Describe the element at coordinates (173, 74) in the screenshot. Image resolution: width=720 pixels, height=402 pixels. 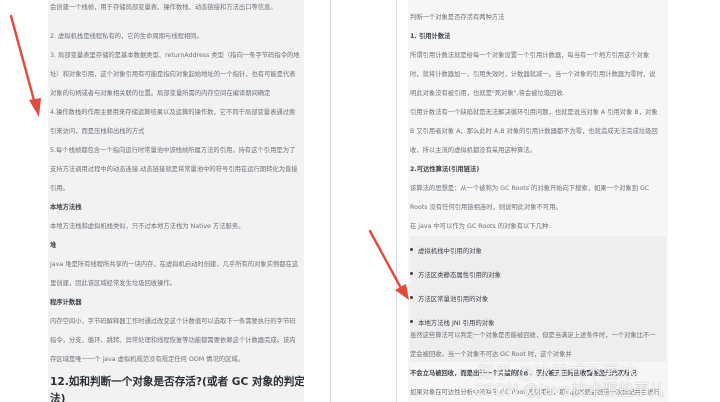
I see `text-line: 址）和对象引用，这个对象引用有可能是指向对象起始地址的一个指针，也有可能是代表` at that location.